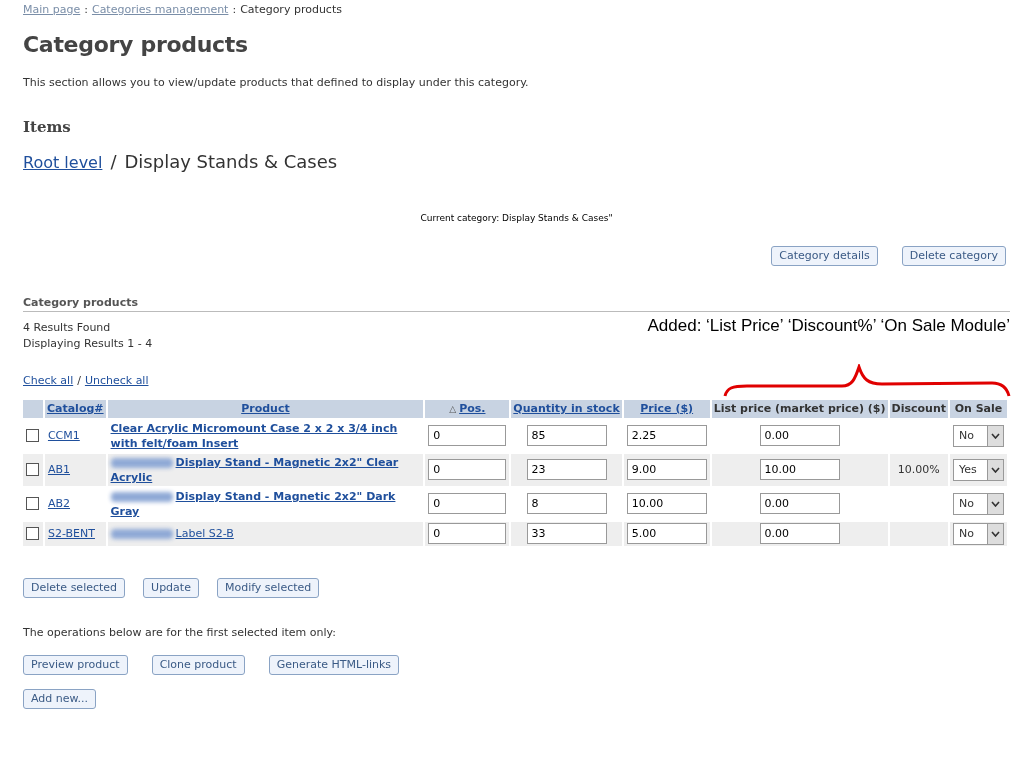 Image resolution: width=1026 pixels, height=776 pixels. Describe the element at coordinates (566, 408) in the screenshot. I see `column-sort-link: Quantity in stock` at that location.